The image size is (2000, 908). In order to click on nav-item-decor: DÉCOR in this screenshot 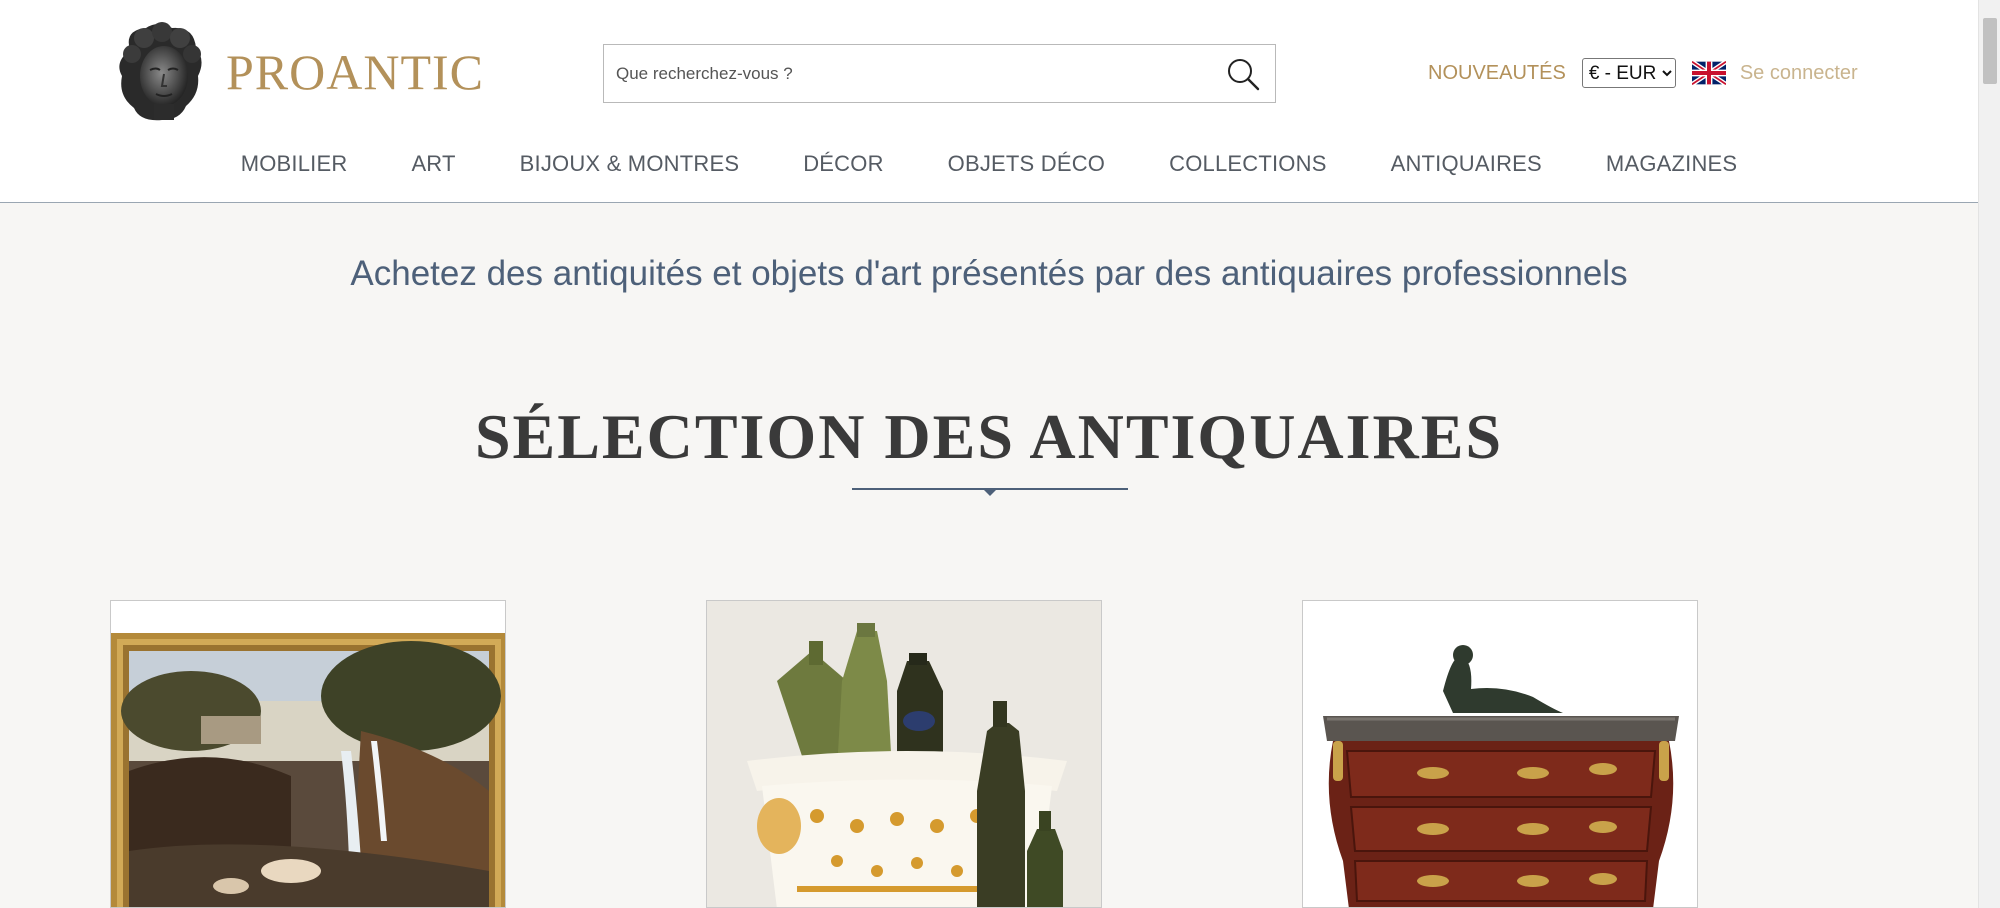, I will do `click(843, 164)`.